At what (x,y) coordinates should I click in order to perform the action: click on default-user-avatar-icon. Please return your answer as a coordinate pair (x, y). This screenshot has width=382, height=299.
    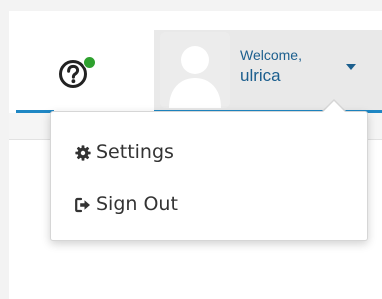
    Looking at the image, I should click on (195, 70).